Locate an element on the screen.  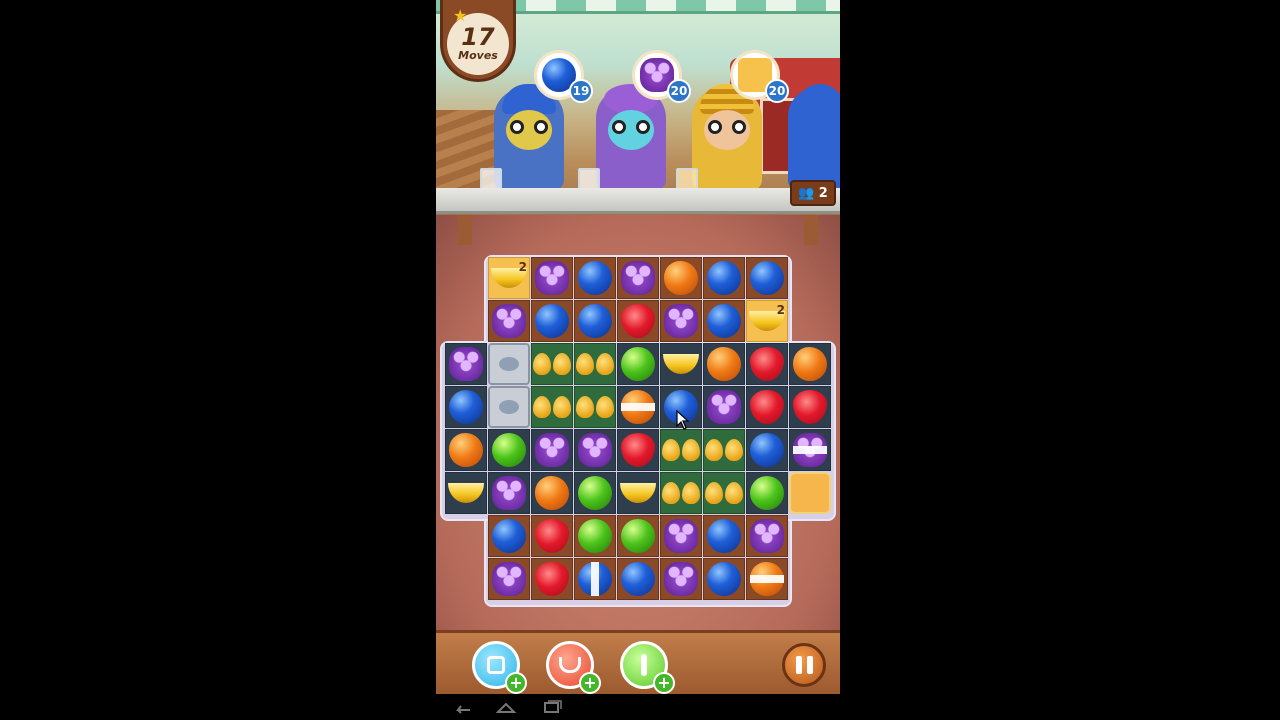
strawberry-icon is located at coordinates (810, 407).